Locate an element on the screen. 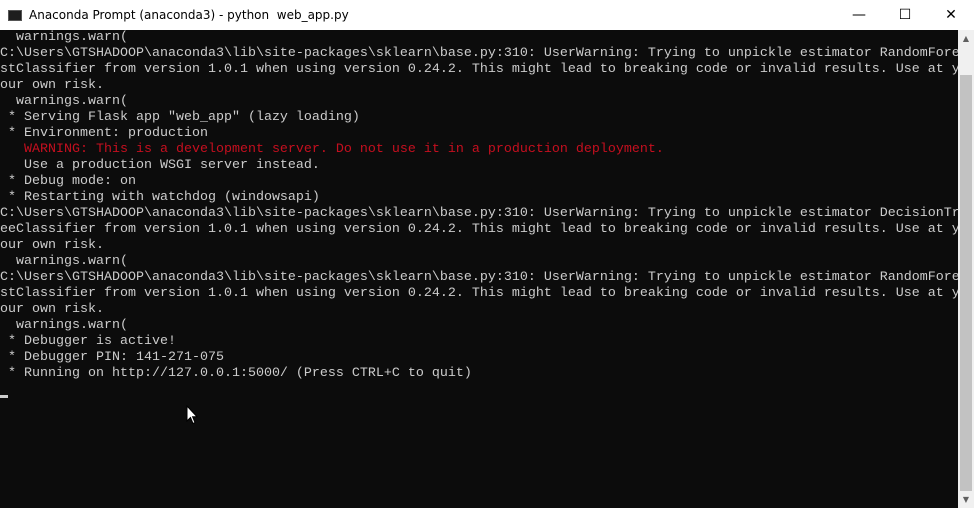 This screenshot has height=508, width=974. minimize-button: — is located at coordinates (859, 15).